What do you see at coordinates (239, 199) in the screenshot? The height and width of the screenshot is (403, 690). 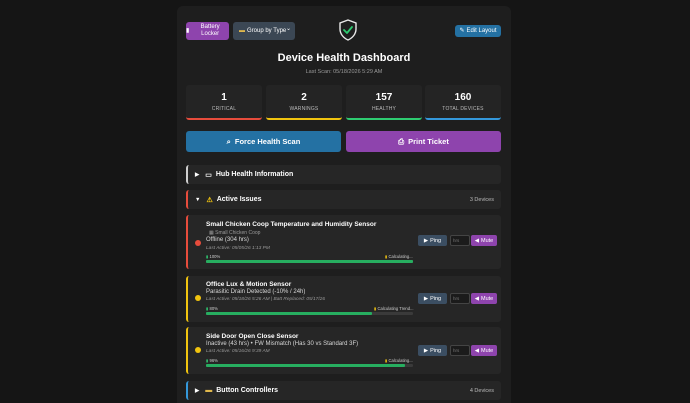 I see `active-issues-label: Active Issues` at bounding box center [239, 199].